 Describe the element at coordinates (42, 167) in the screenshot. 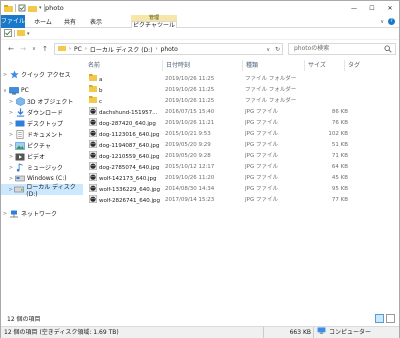

I see `nav-item-music: > ミュージック` at that location.